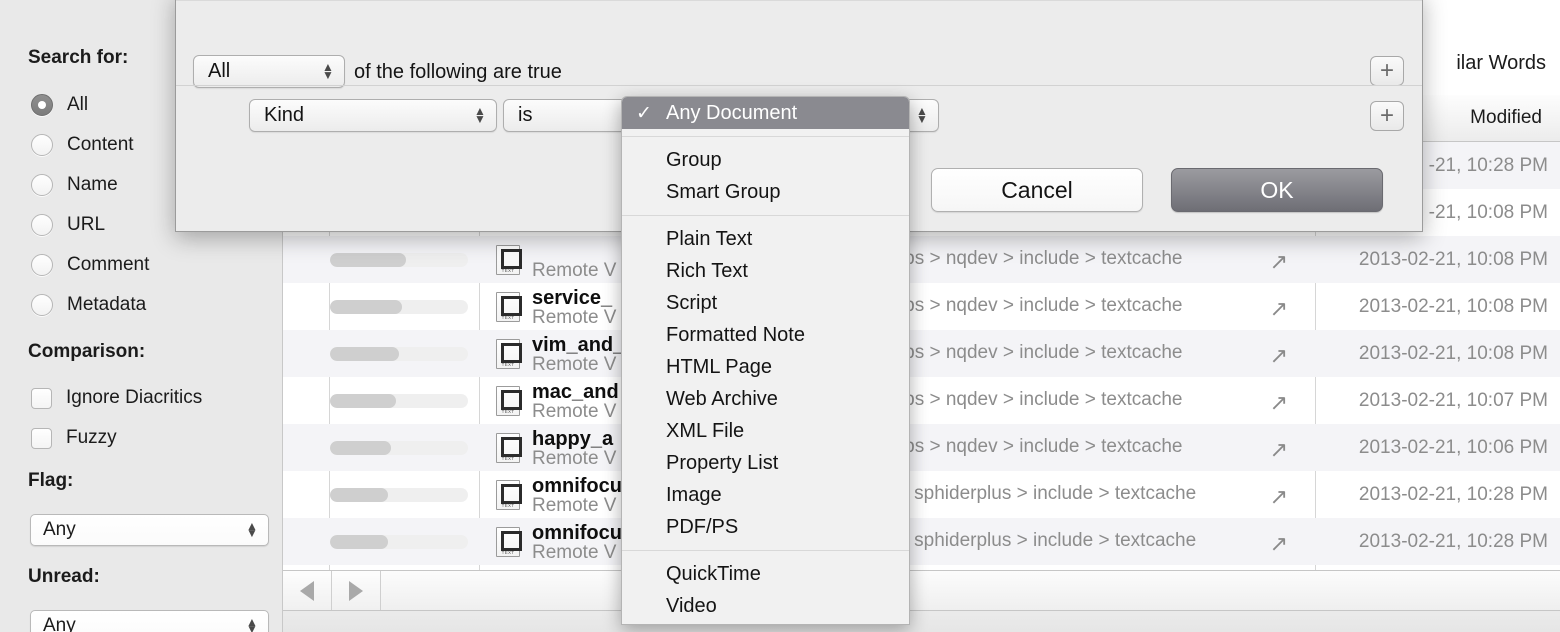 The height and width of the screenshot is (632, 1560). Describe the element at coordinates (799, 85) in the screenshot. I see `sheet-divider` at that location.